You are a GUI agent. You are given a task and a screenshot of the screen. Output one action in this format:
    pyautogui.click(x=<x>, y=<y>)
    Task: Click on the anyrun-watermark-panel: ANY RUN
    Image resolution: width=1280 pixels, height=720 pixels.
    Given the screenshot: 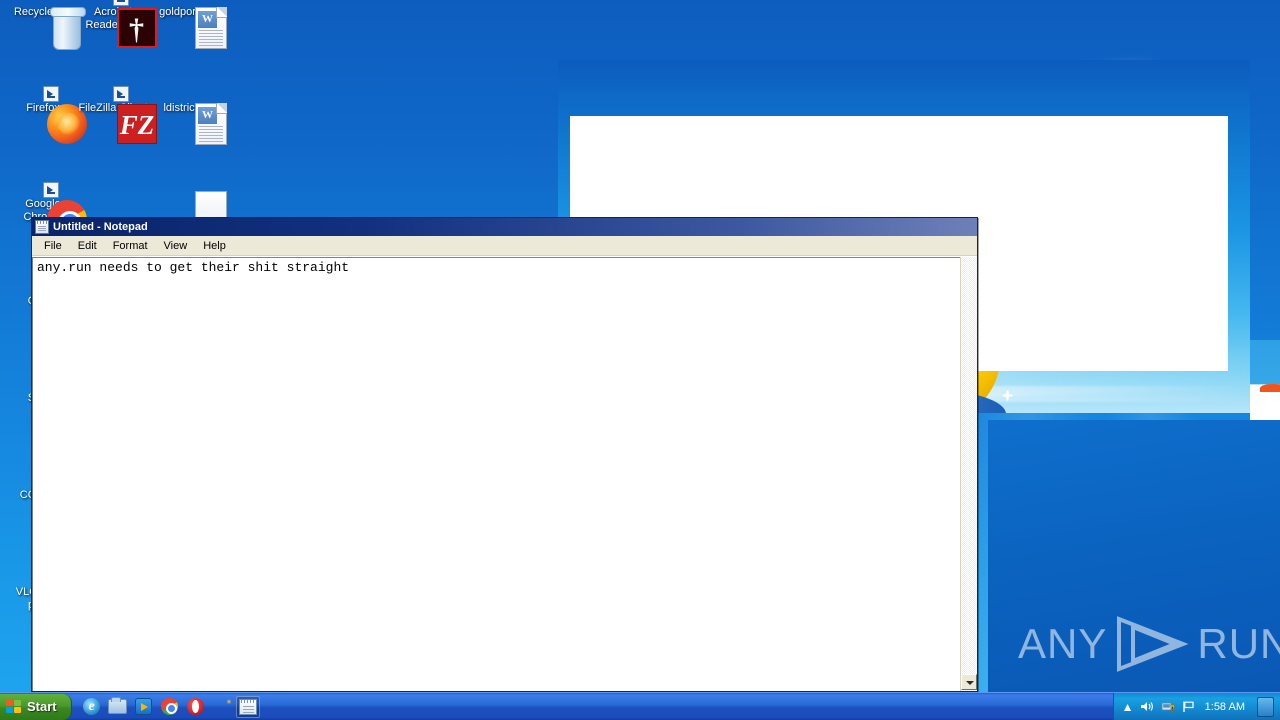 What is the action you would take?
    pyautogui.click(x=1134, y=556)
    